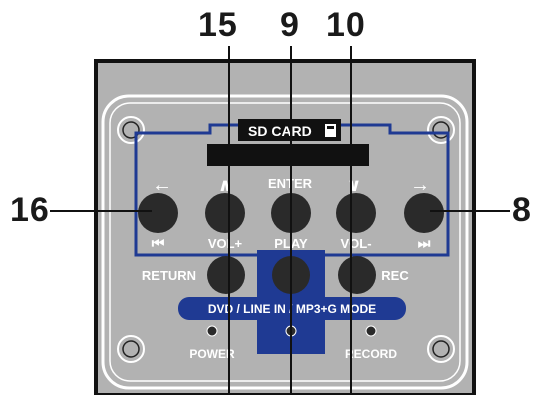 The height and width of the screenshot is (395, 540). I want to click on sd-card-slot, so click(288, 155).